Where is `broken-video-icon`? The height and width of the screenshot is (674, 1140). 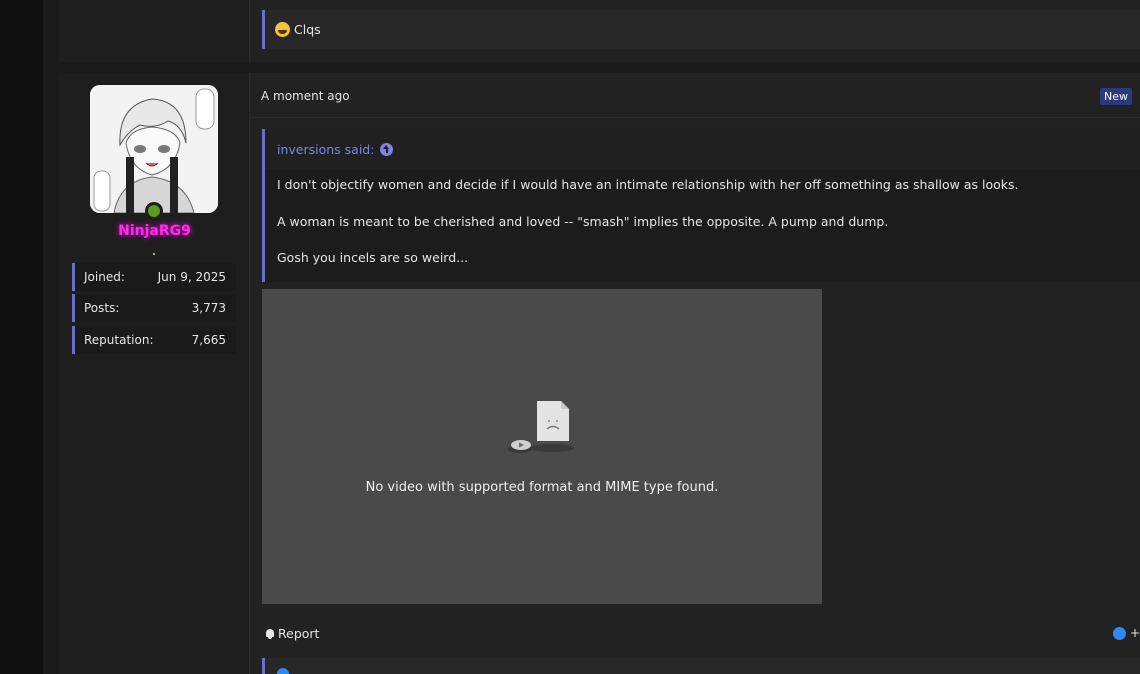 broken-video-icon is located at coordinates (541, 427).